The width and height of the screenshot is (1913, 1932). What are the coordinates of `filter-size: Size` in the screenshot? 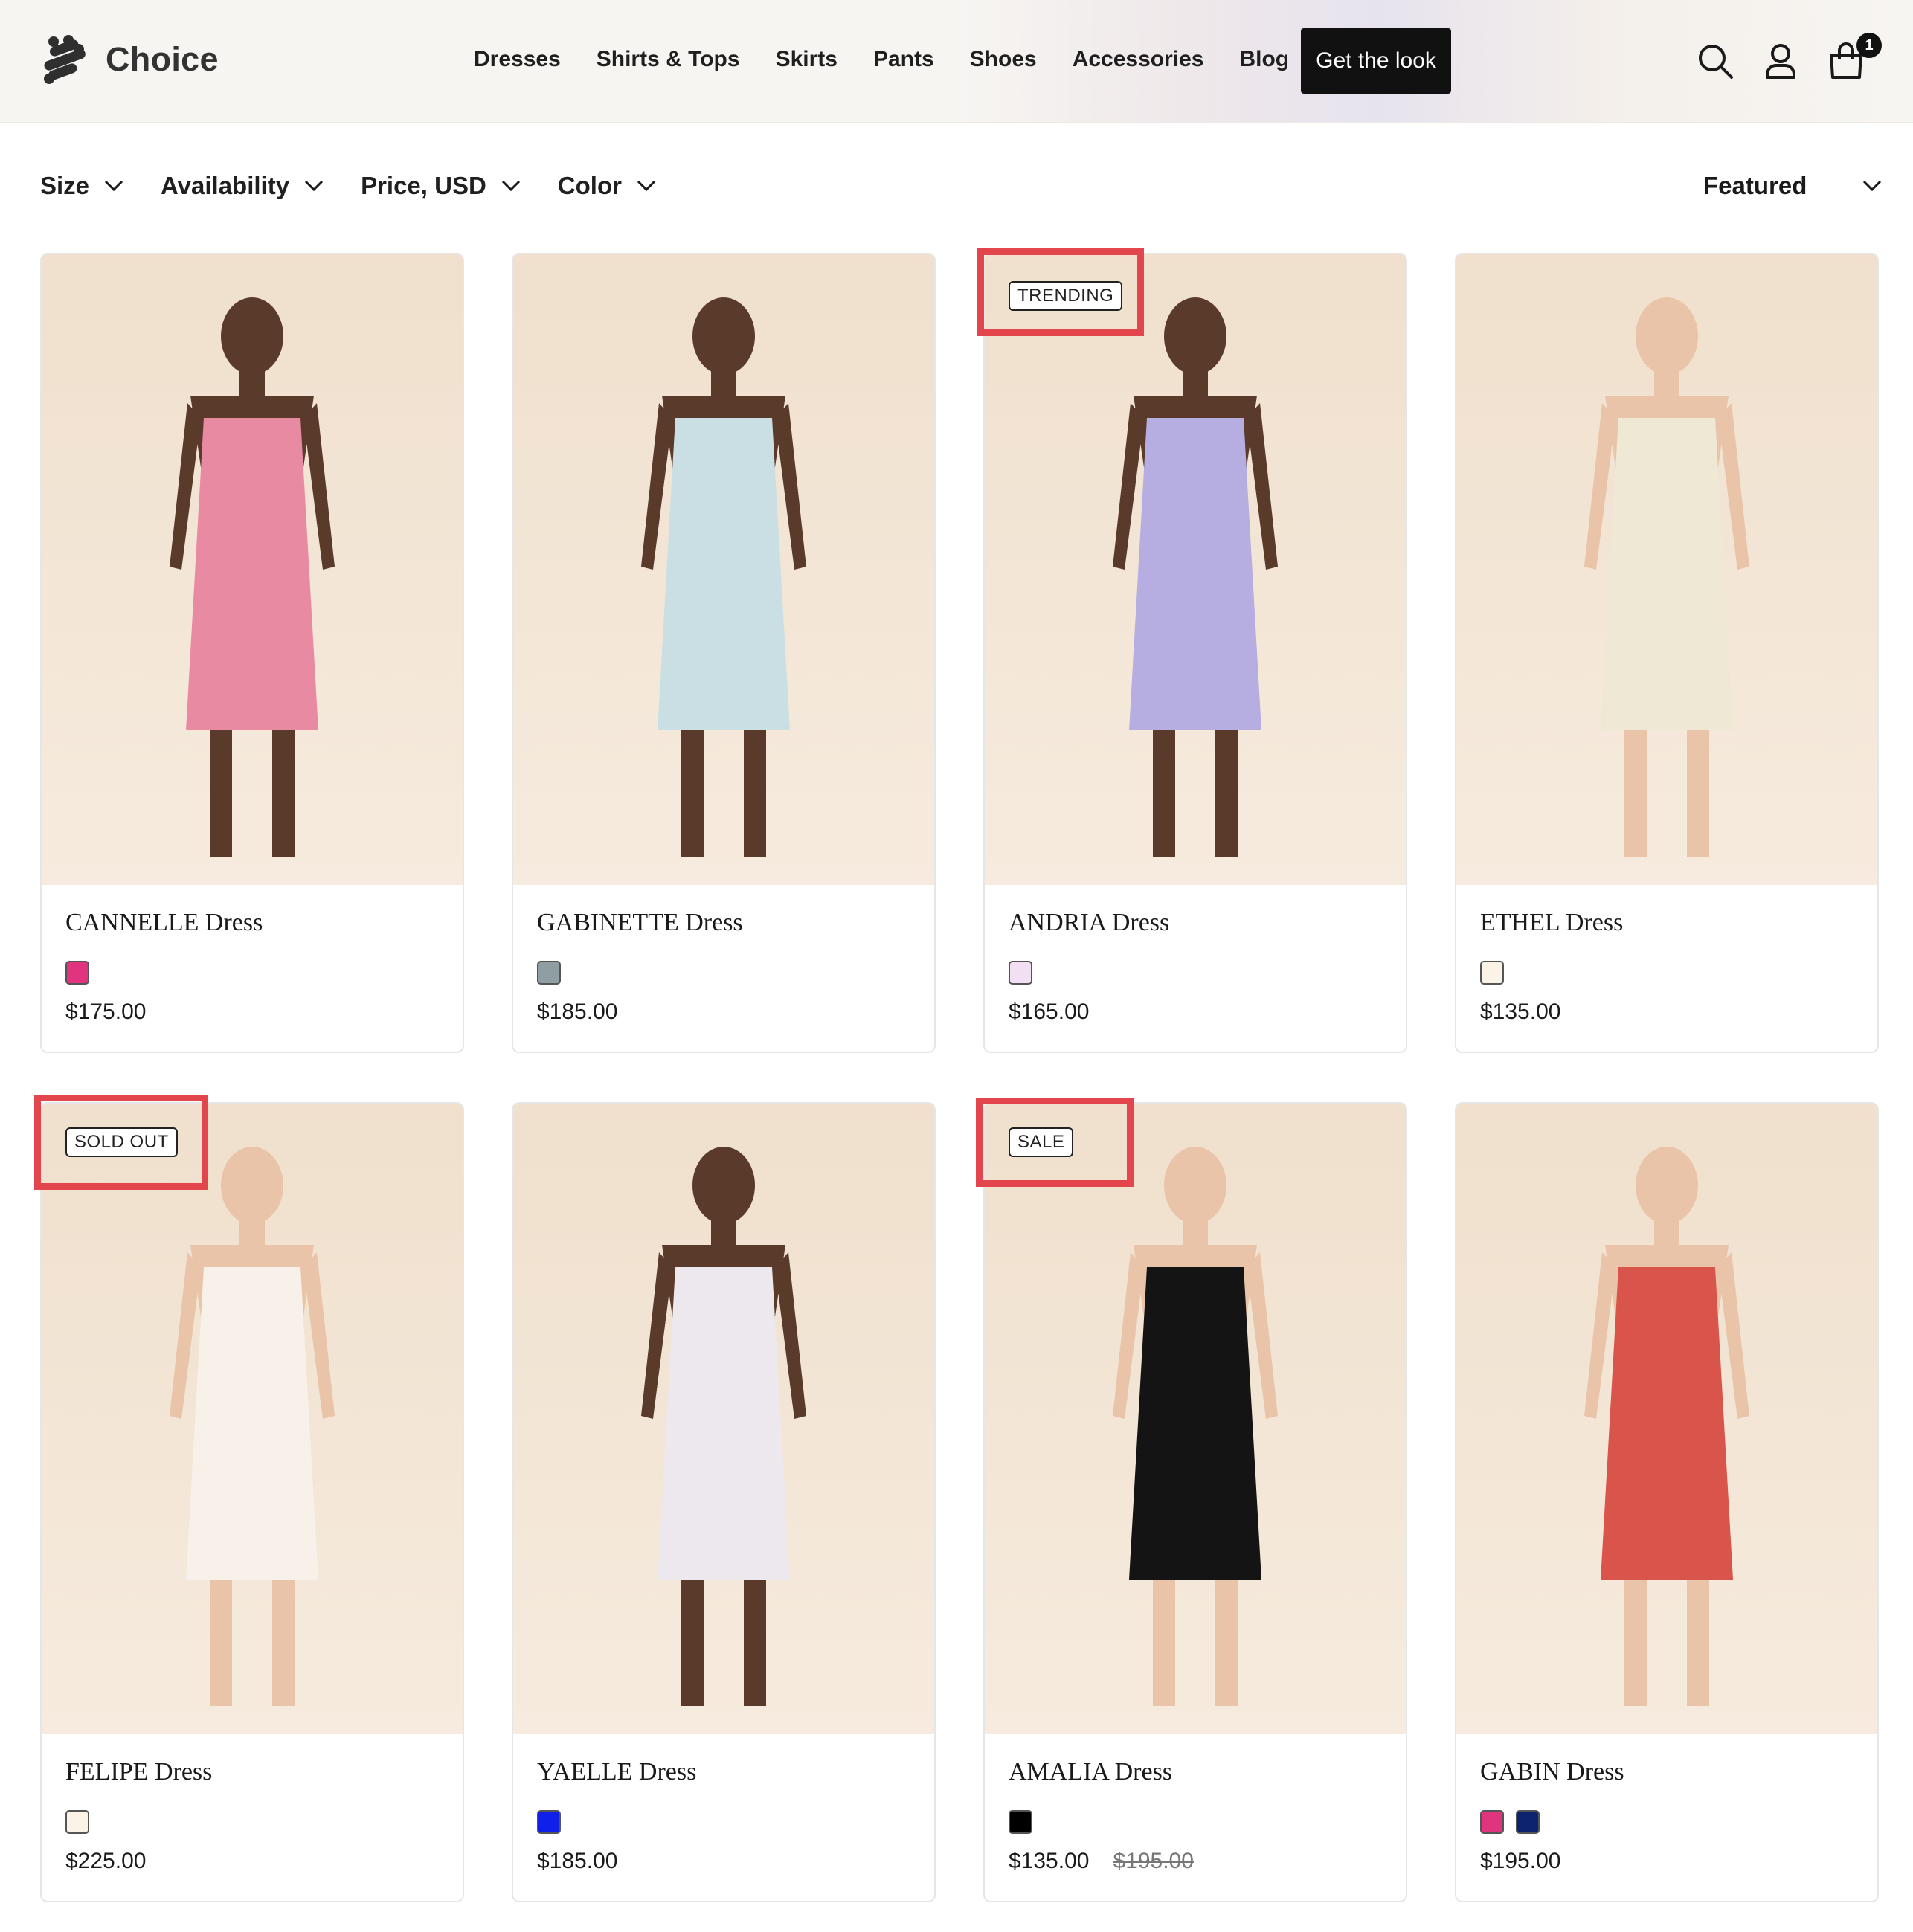 It's located at (81, 186).